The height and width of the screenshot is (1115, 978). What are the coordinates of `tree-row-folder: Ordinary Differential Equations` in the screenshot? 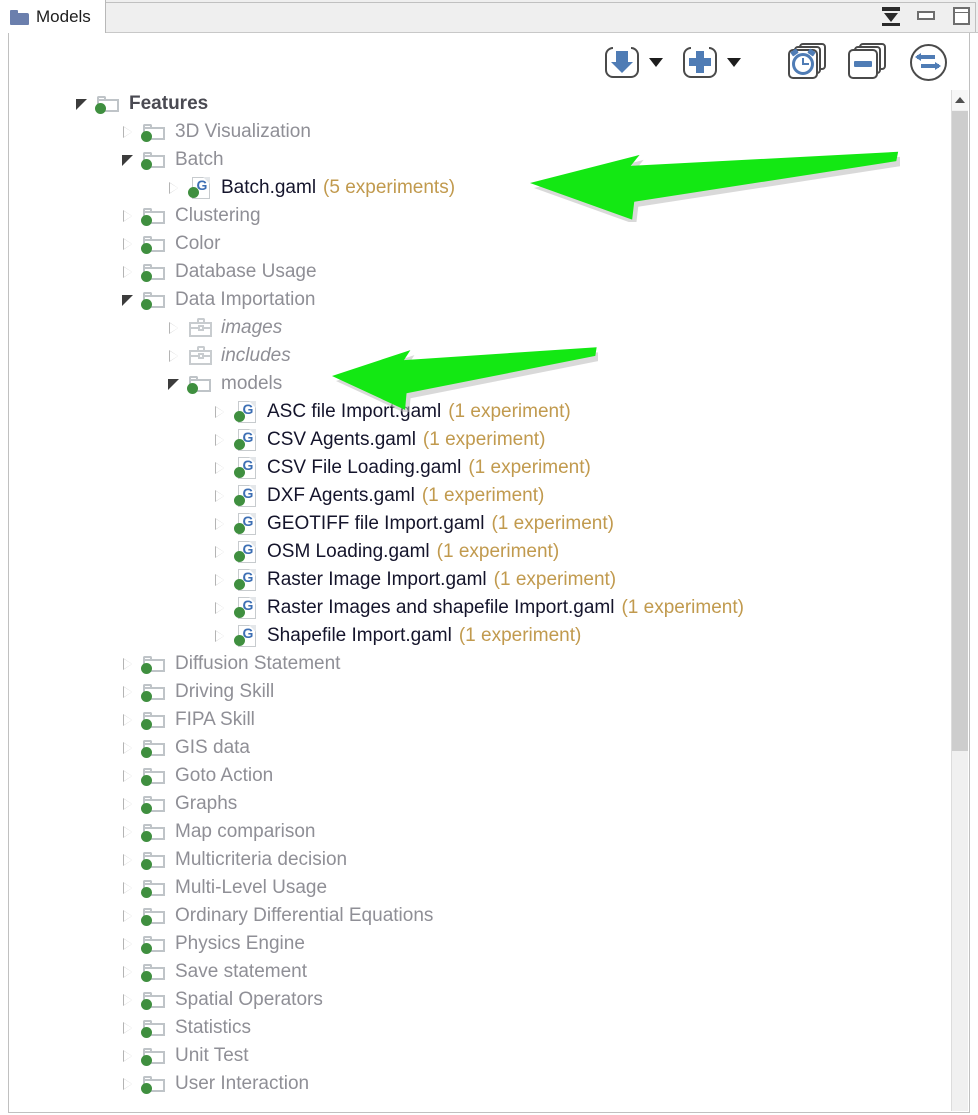 It's located at (480, 916).